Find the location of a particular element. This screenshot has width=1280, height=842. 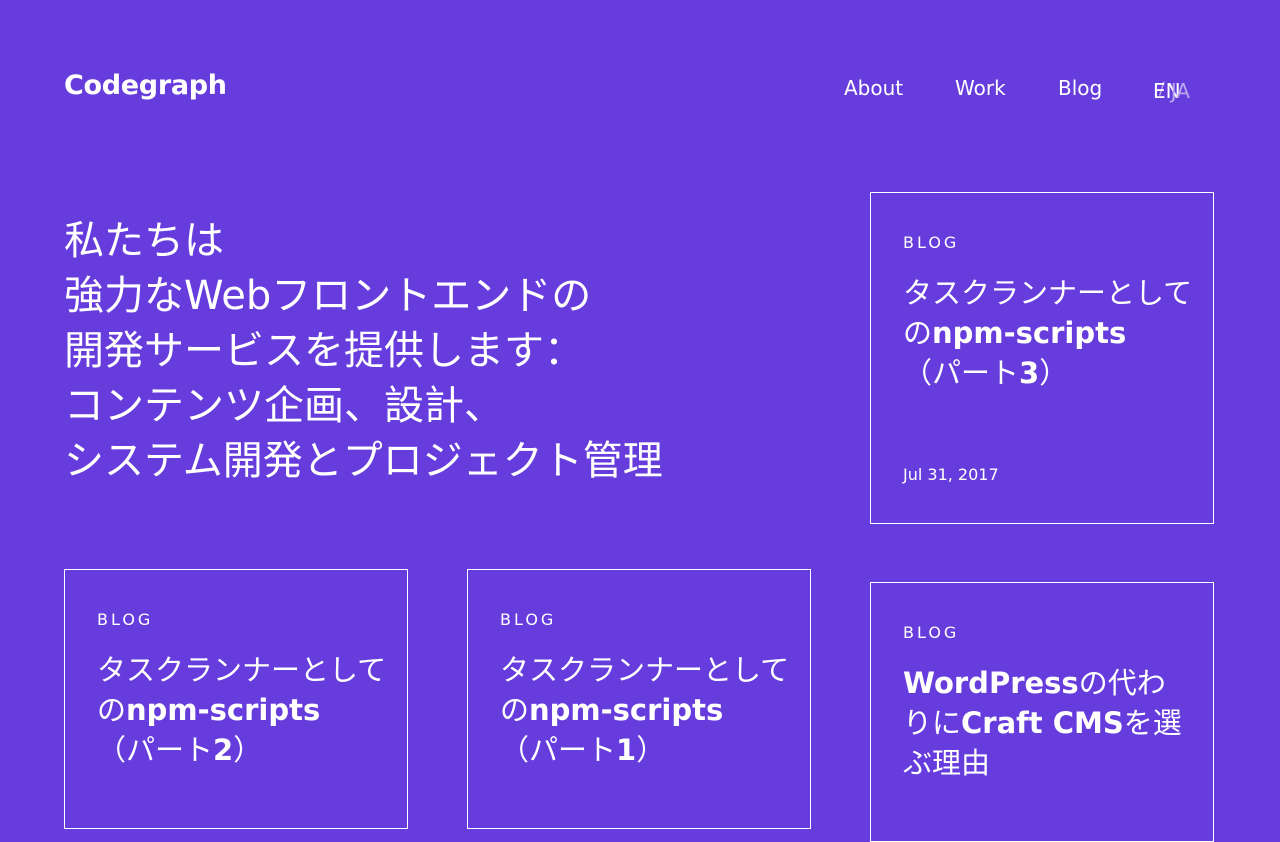

hero-line: 強力なWebフロントエンドの is located at coordinates (328, 296).